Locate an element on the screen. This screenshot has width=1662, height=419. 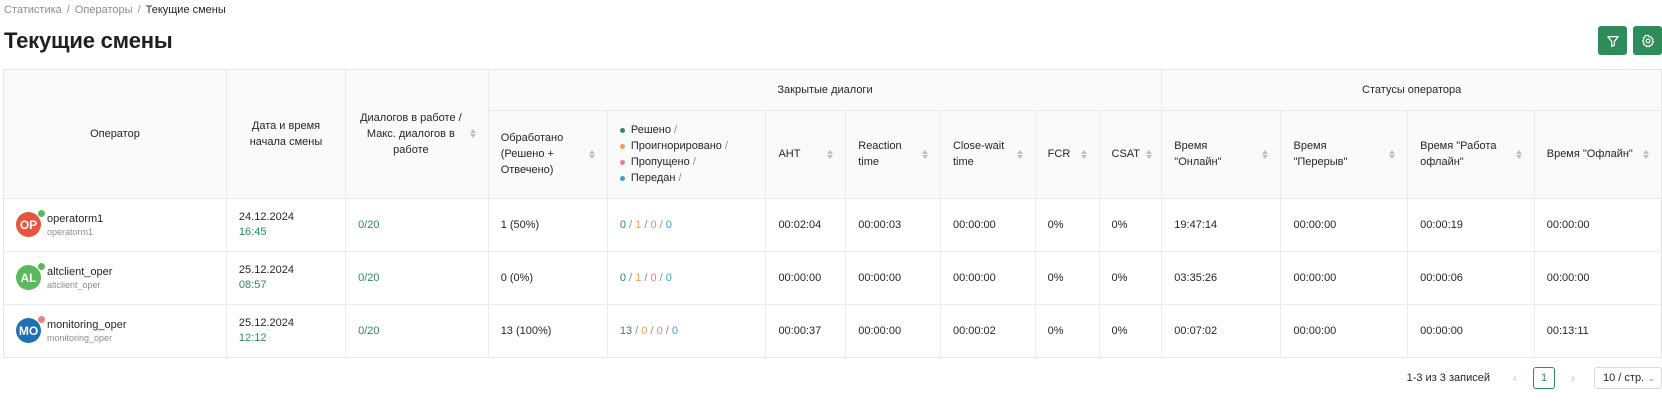
chevron-left-icon: ‹ is located at coordinates (1515, 378).